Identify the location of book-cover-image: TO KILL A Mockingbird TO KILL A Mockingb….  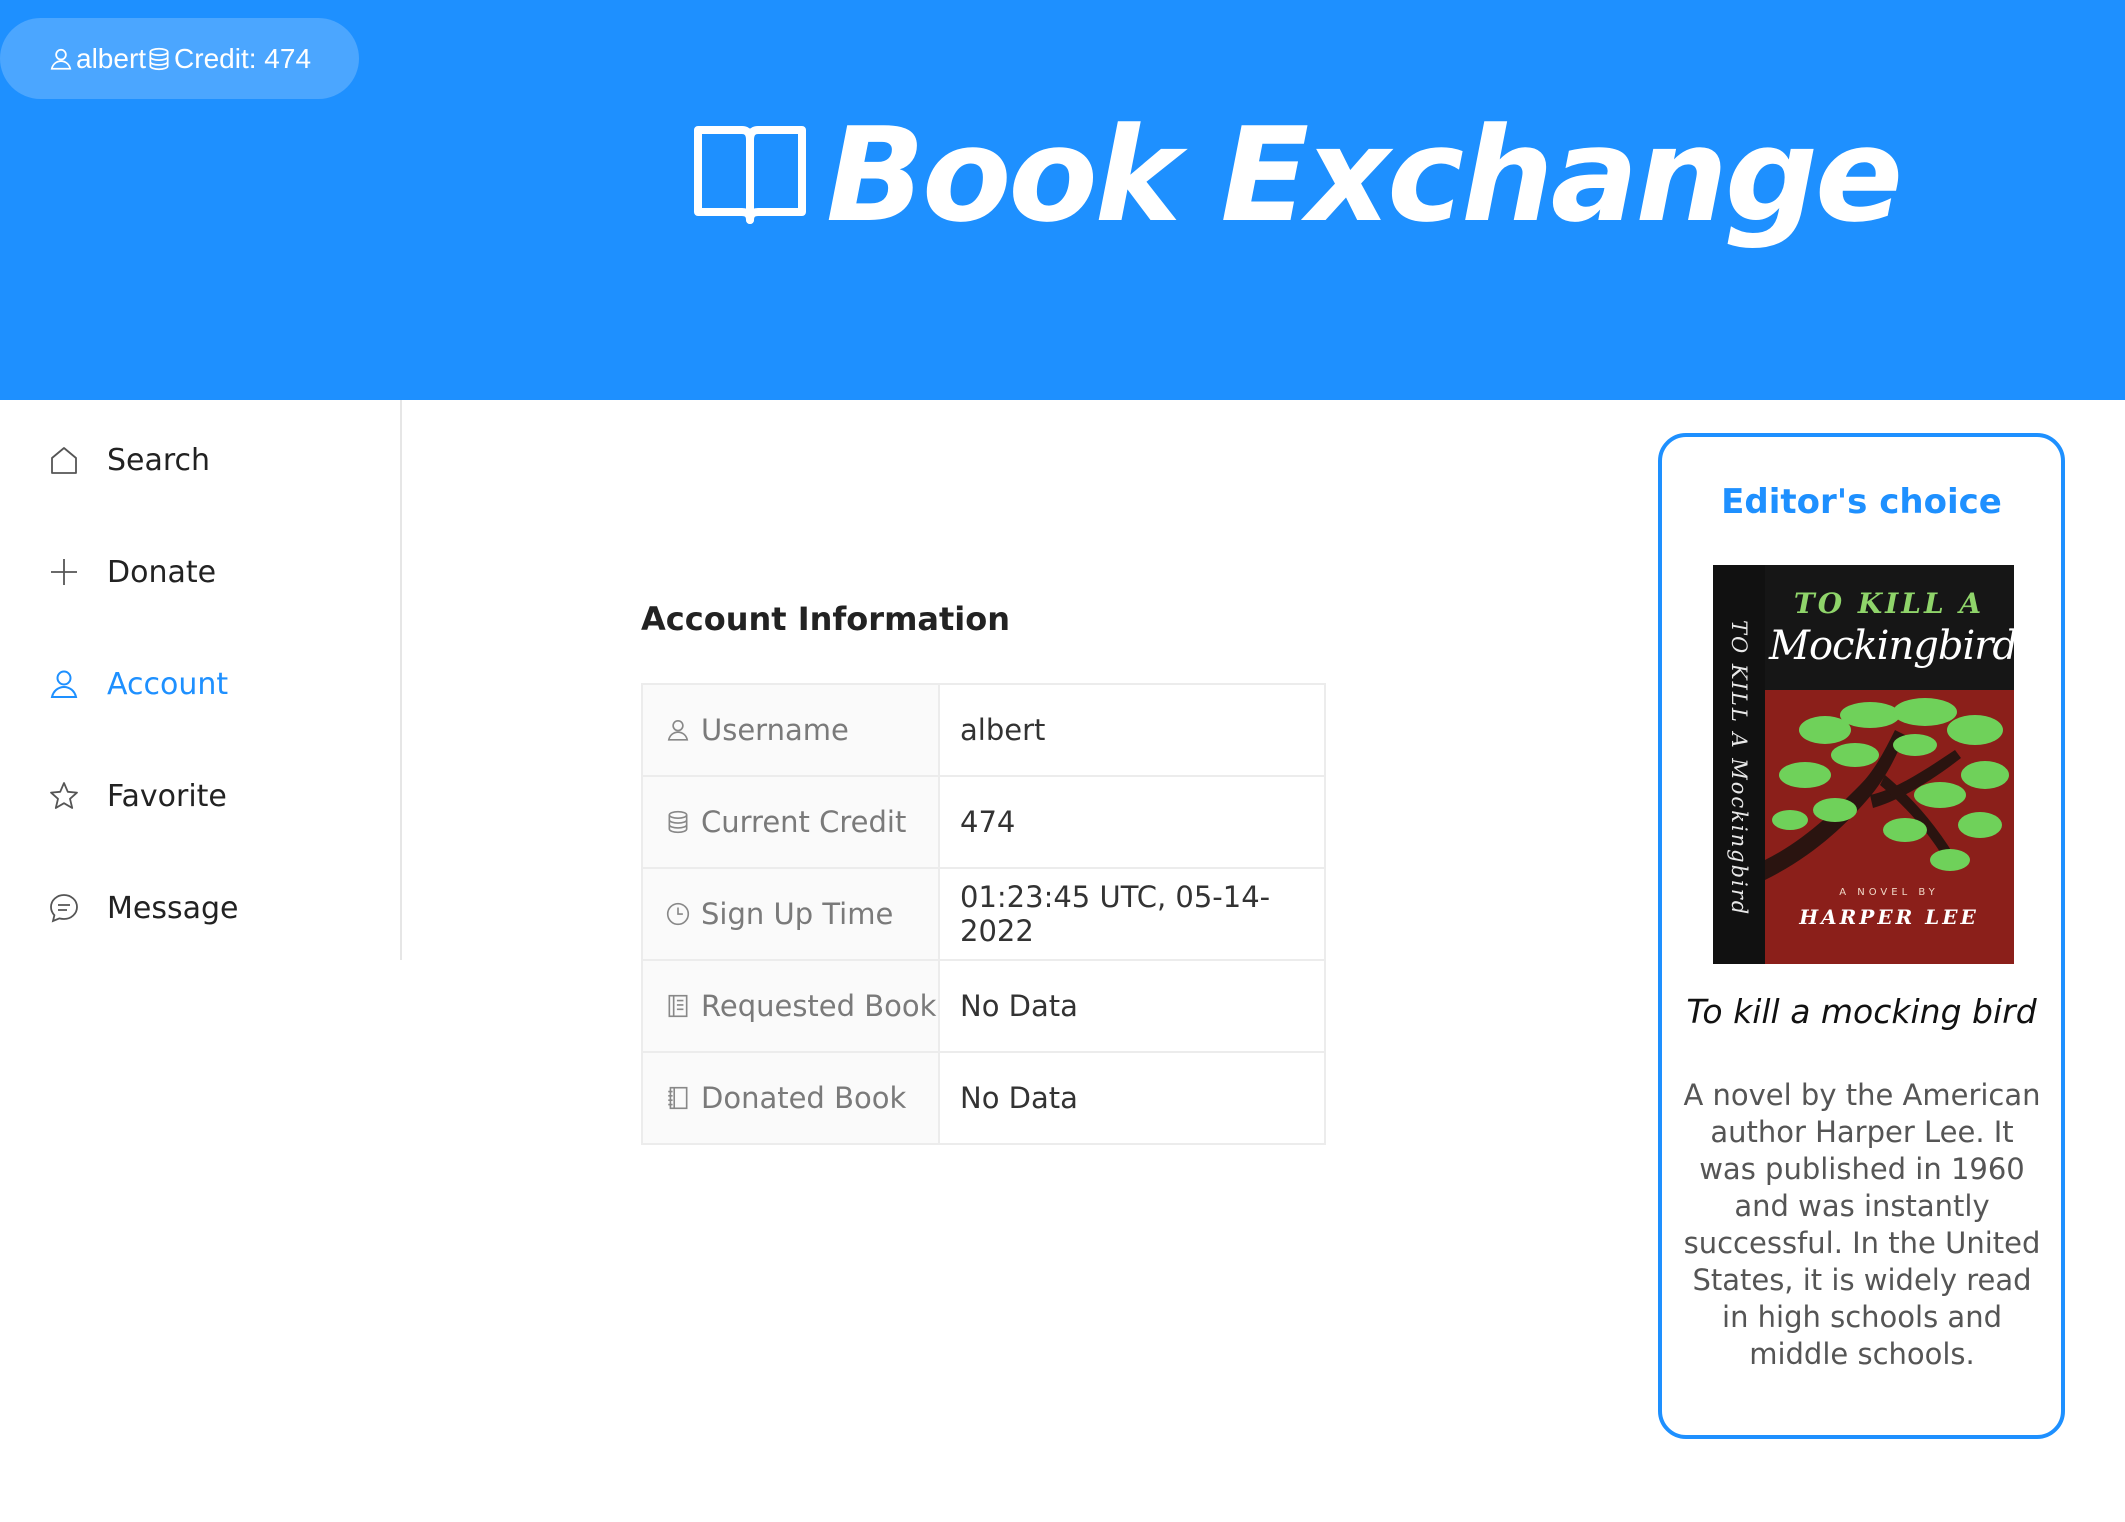
(1863, 764).